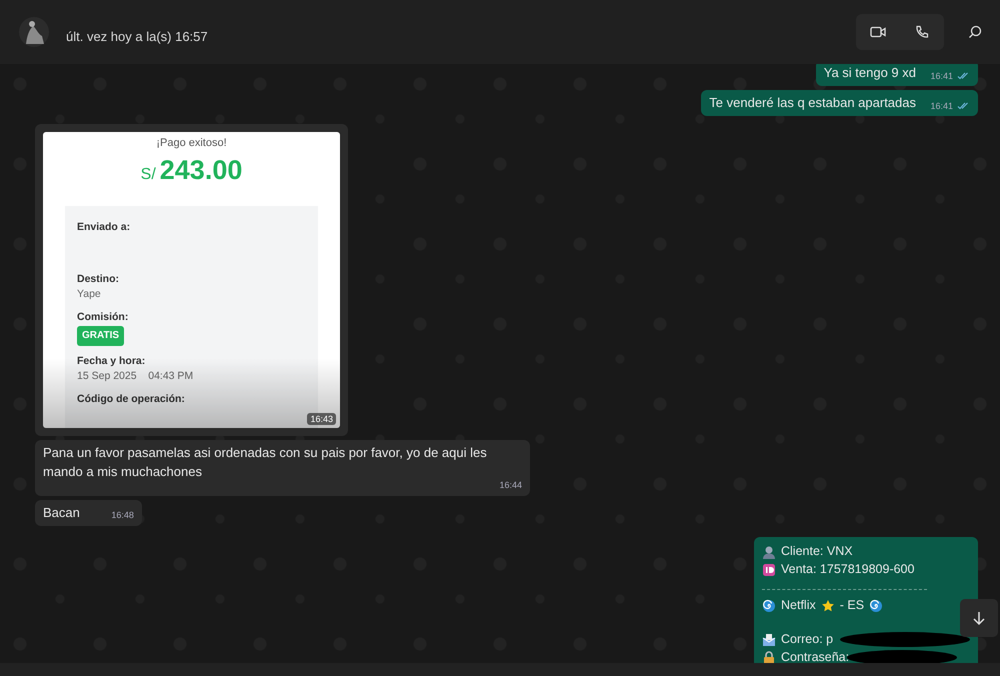  Describe the element at coordinates (847, 569) in the screenshot. I see `card-line: Venta: 1757819809-600` at that location.